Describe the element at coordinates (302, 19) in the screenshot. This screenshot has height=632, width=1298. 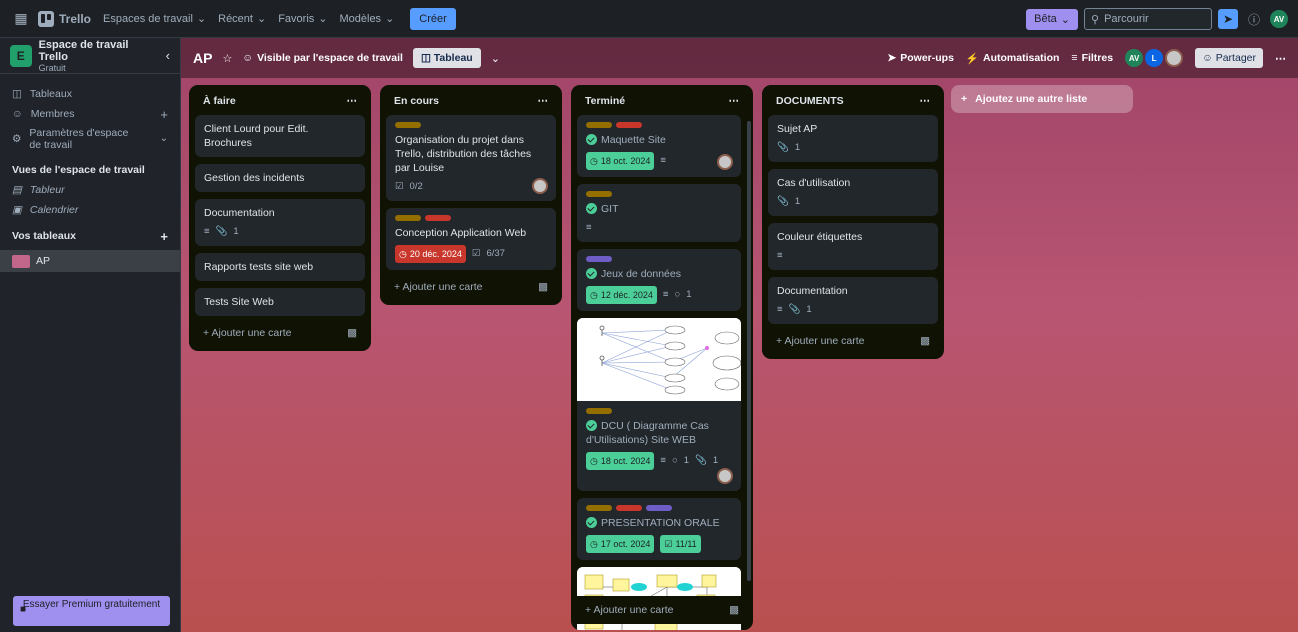
I see `nav-starred: Favoris ⌄` at that location.